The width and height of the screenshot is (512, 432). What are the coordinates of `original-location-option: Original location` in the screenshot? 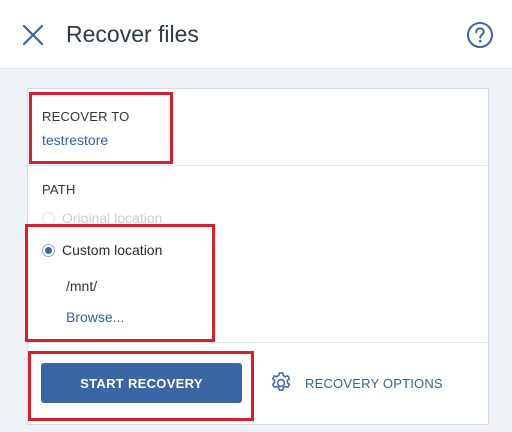 It's located at (102, 218).